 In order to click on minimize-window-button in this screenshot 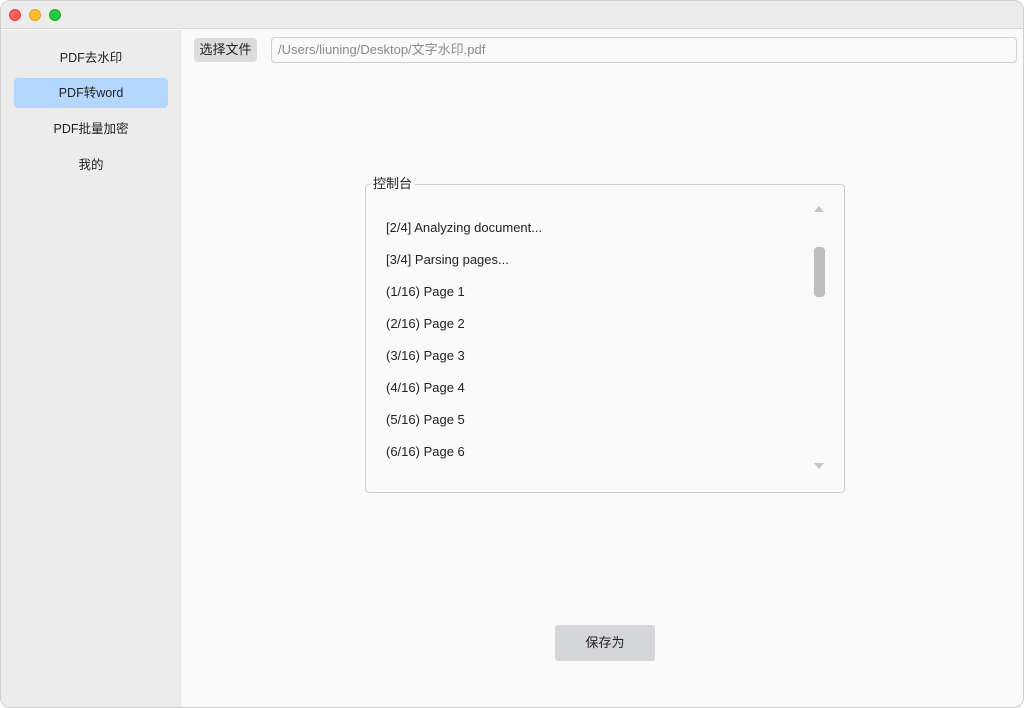, I will do `click(35, 15)`.